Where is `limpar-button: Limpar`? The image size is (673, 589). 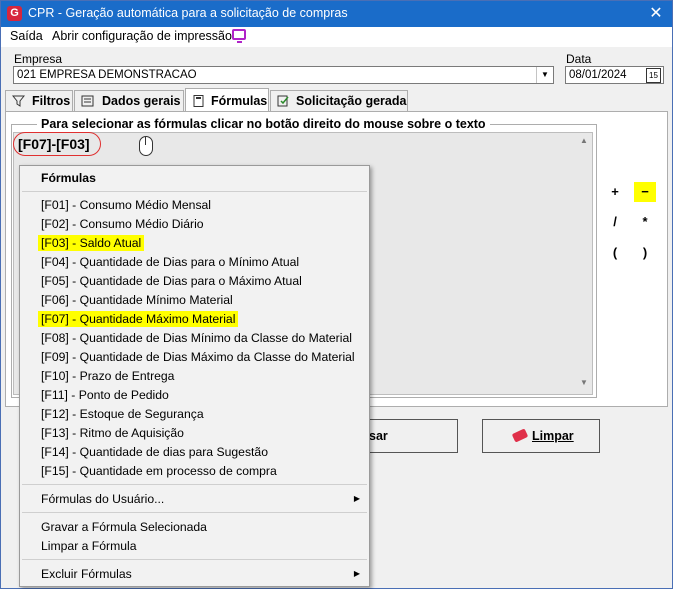
limpar-button: Limpar is located at coordinates (541, 436).